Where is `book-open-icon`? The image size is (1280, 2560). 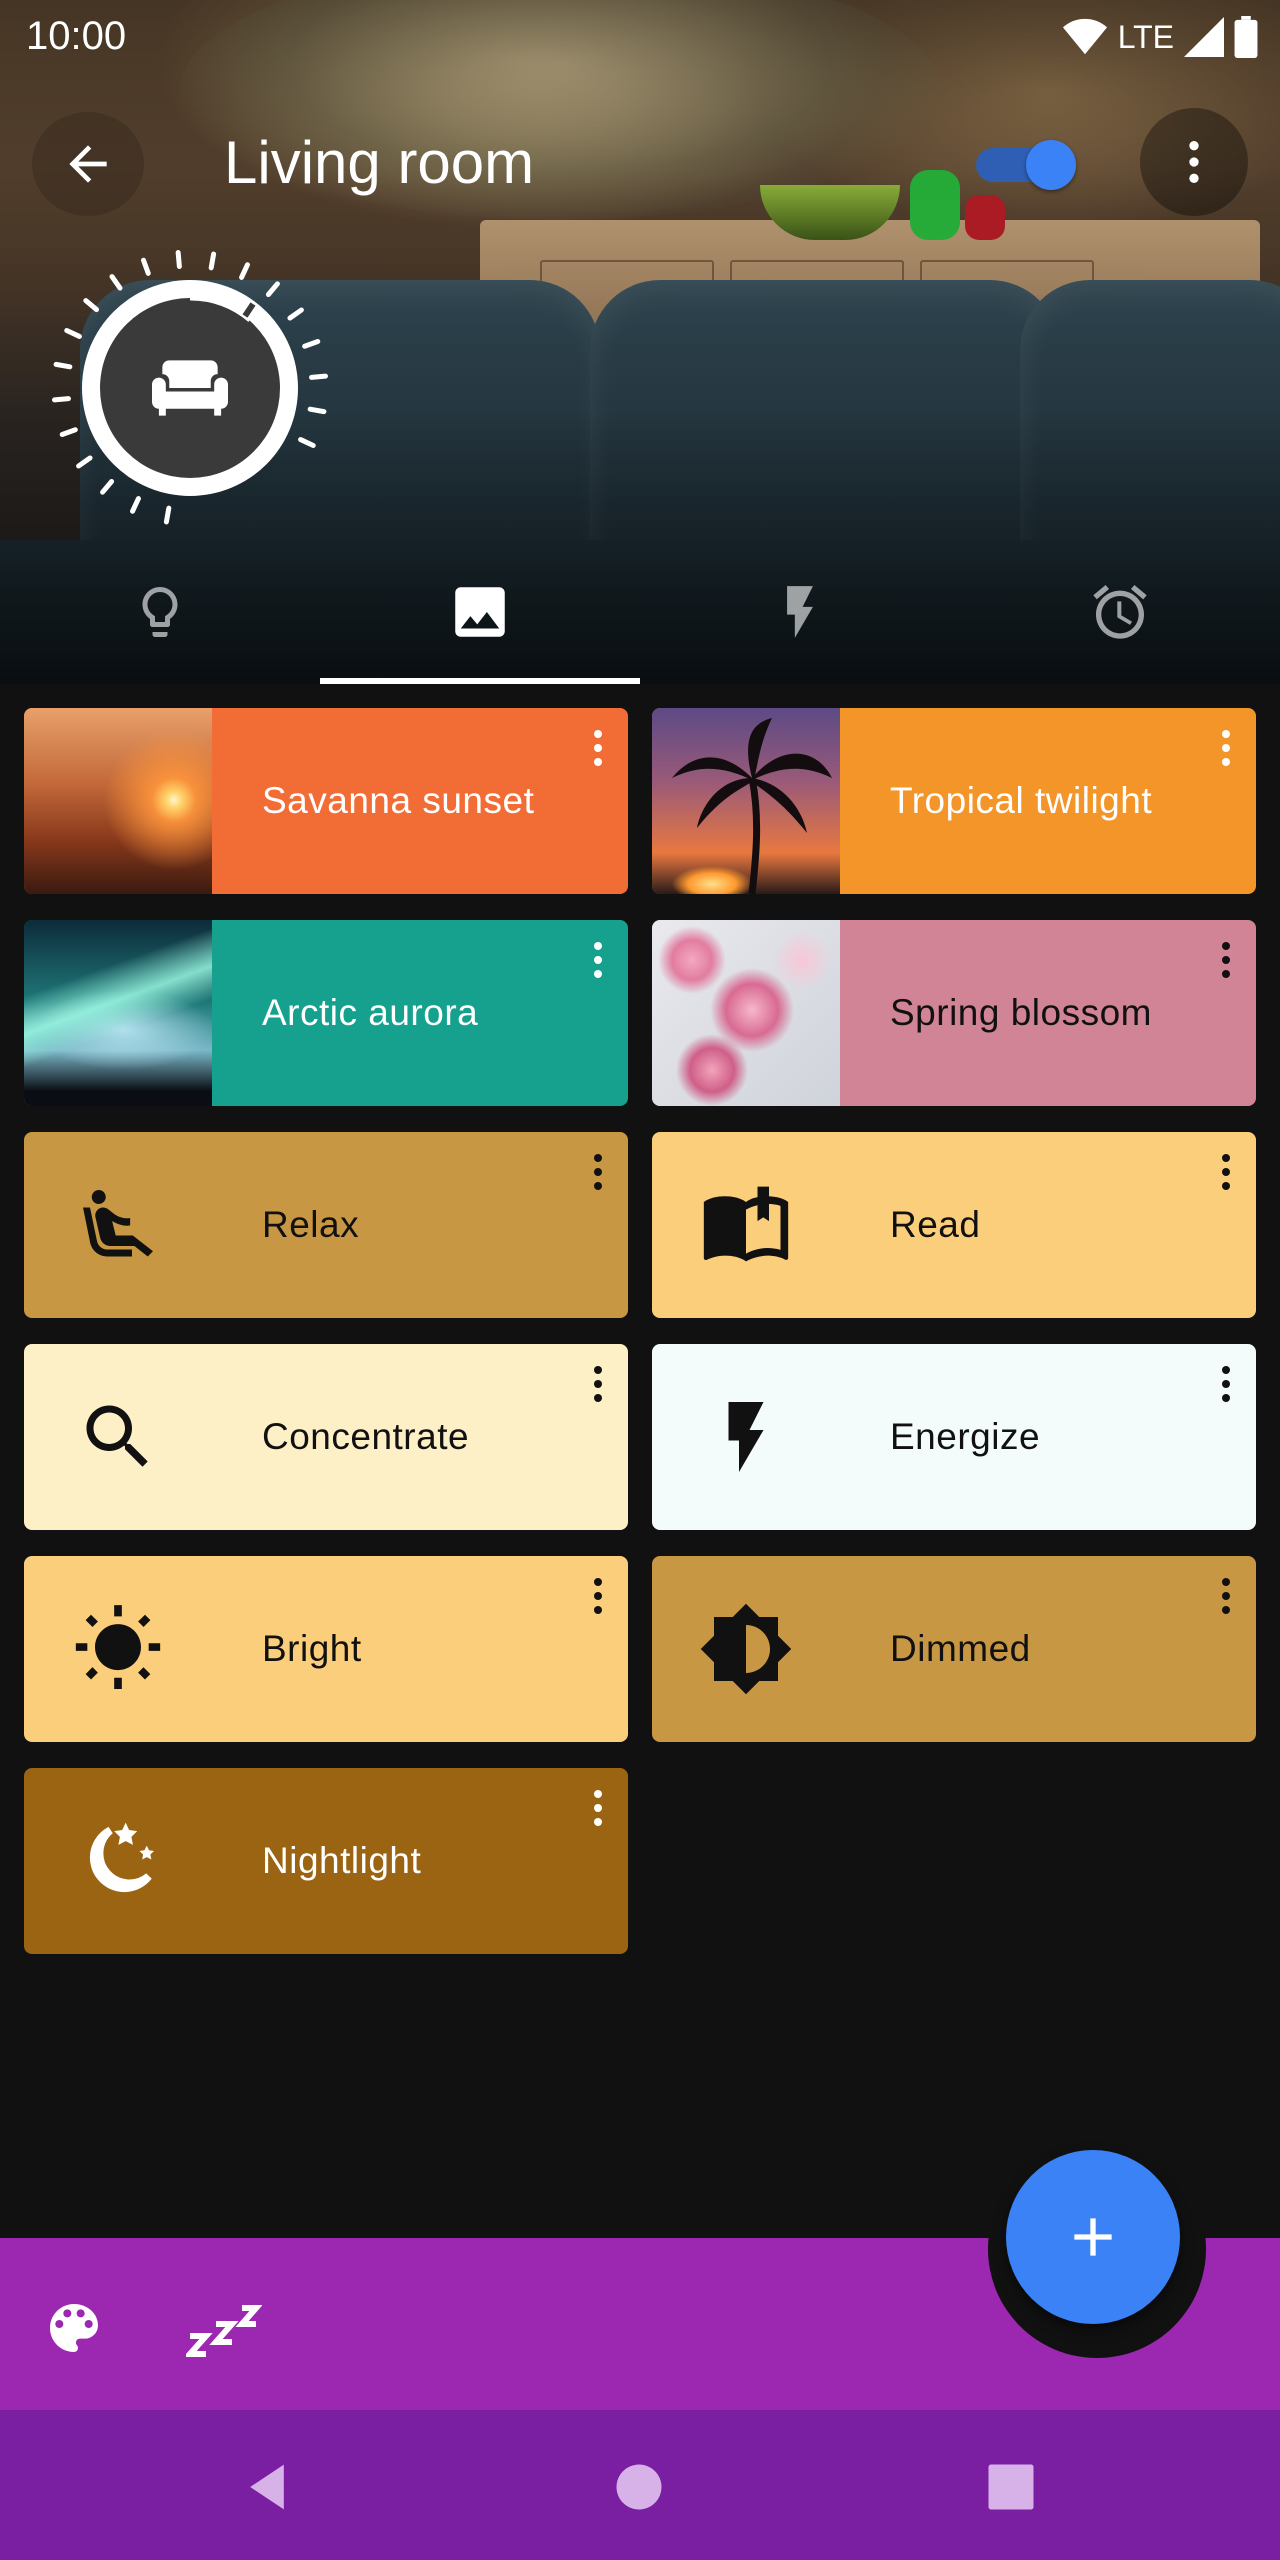 book-open-icon is located at coordinates (746, 1225).